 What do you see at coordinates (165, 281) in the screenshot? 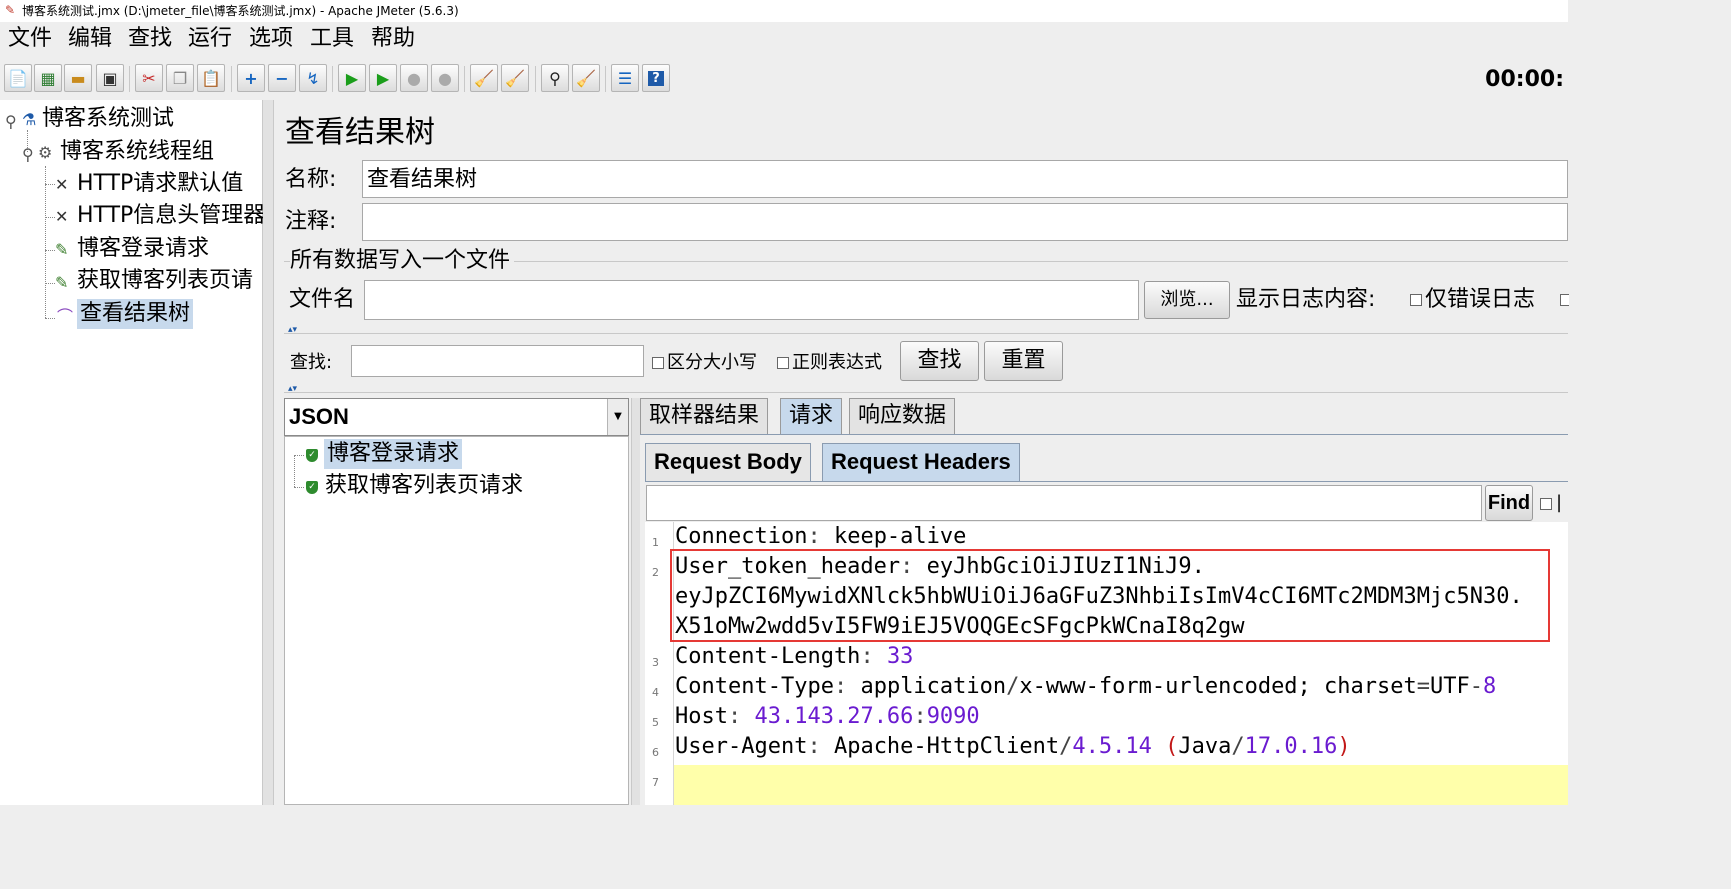
I see `tree-item-list-request: 获取博客列表页请` at bounding box center [165, 281].